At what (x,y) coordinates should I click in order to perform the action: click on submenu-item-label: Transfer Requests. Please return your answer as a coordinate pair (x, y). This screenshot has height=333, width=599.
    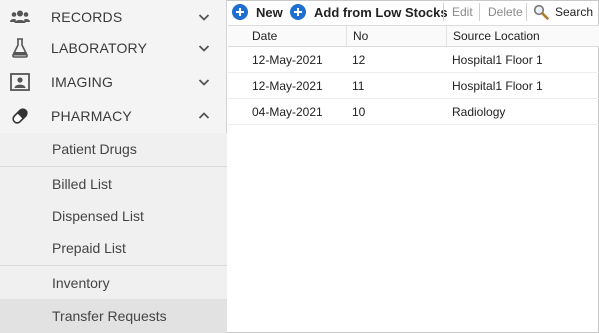
    Looking at the image, I should click on (109, 316).